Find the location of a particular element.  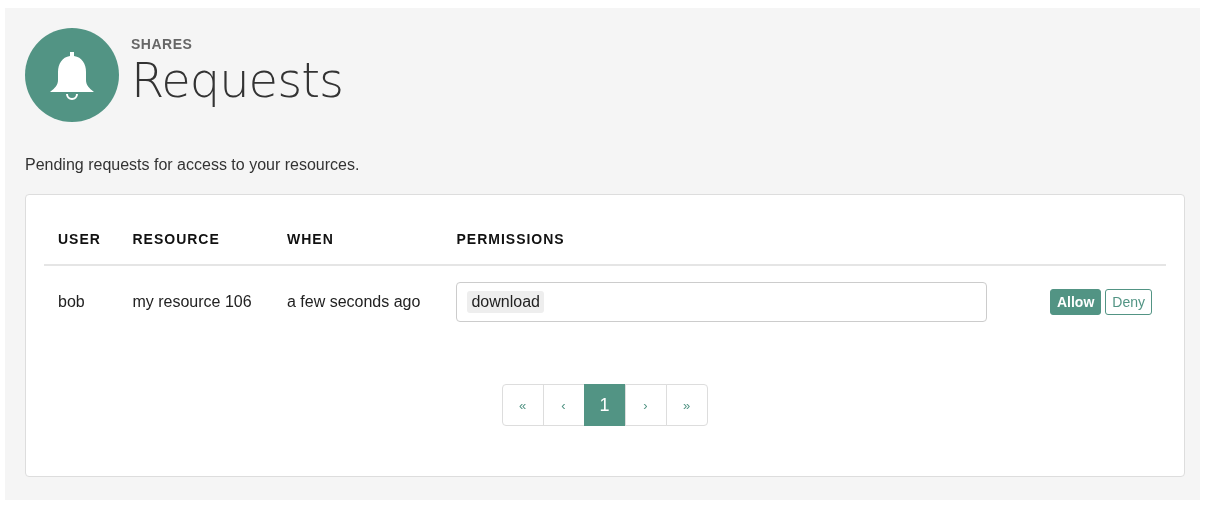

column-header: PERMISSIONS is located at coordinates (736, 244).